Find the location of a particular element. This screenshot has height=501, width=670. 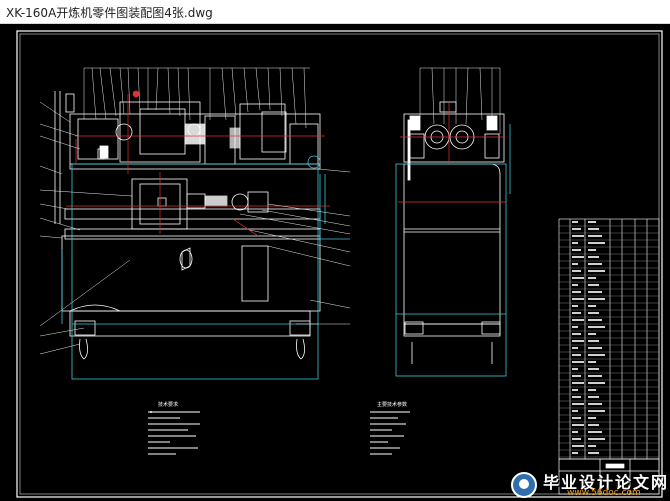

side-view is located at coordinates (454, 232).